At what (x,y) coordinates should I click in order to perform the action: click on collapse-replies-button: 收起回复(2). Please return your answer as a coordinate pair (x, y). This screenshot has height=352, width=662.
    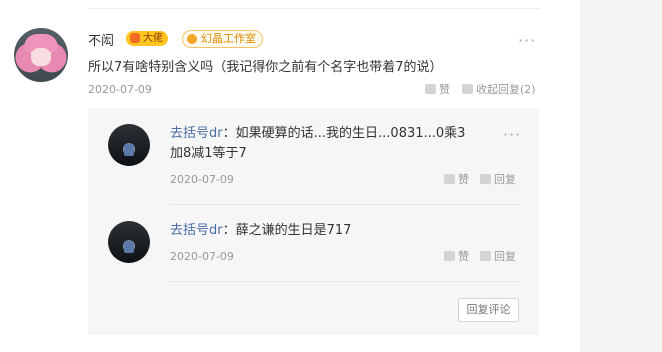
    Looking at the image, I should click on (499, 90).